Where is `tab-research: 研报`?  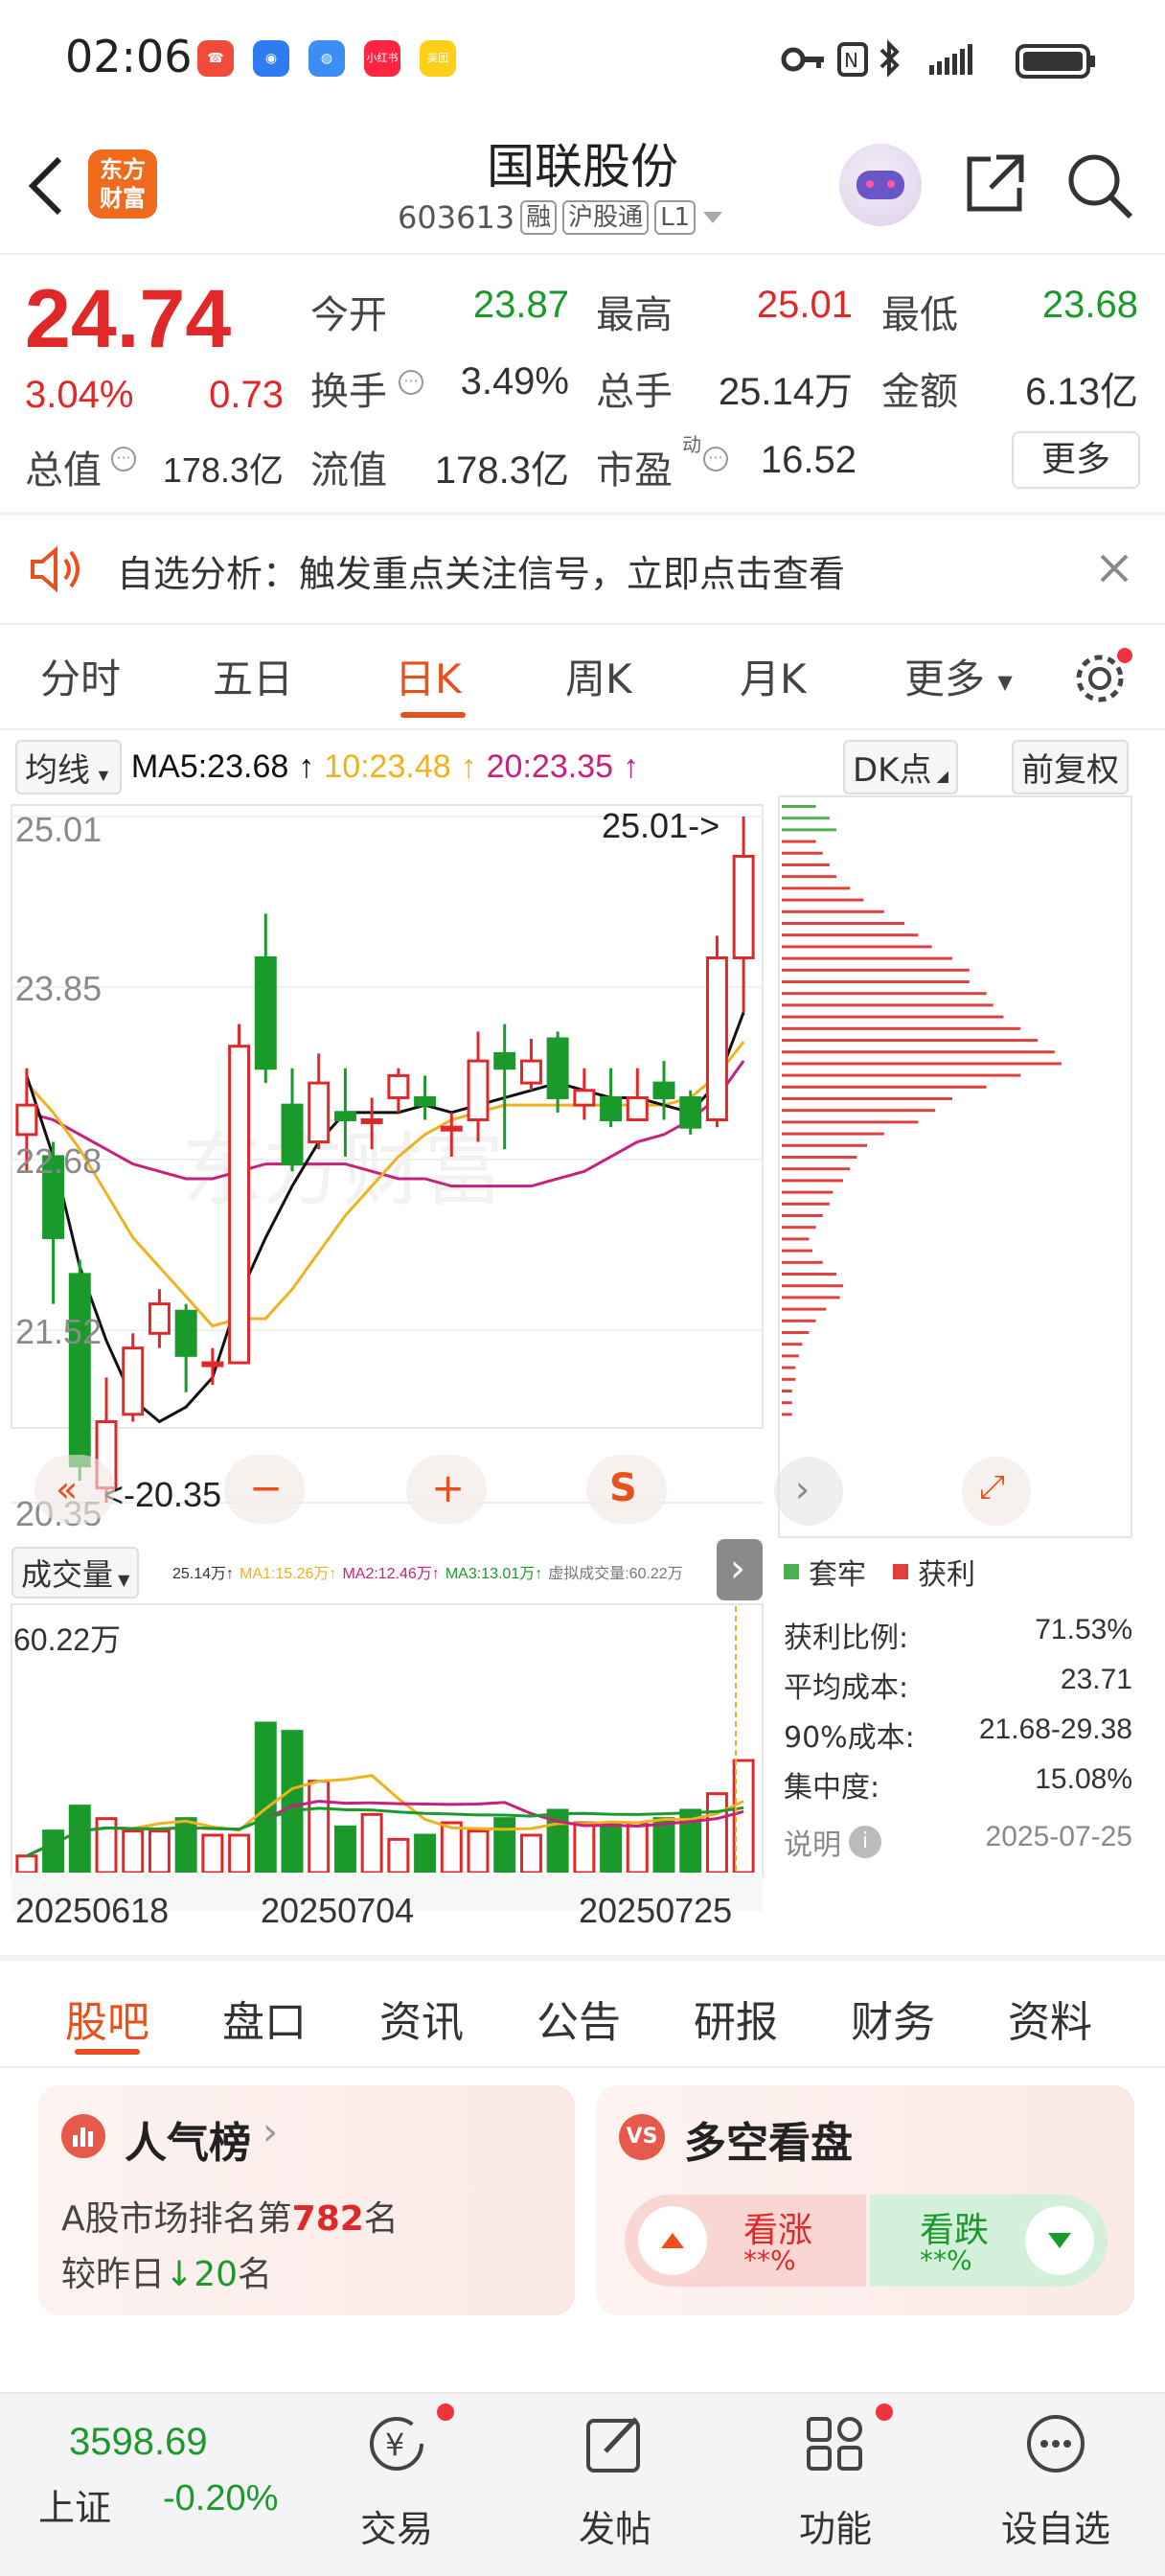
tab-research: 研报 is located at coordinates (736, 2019).